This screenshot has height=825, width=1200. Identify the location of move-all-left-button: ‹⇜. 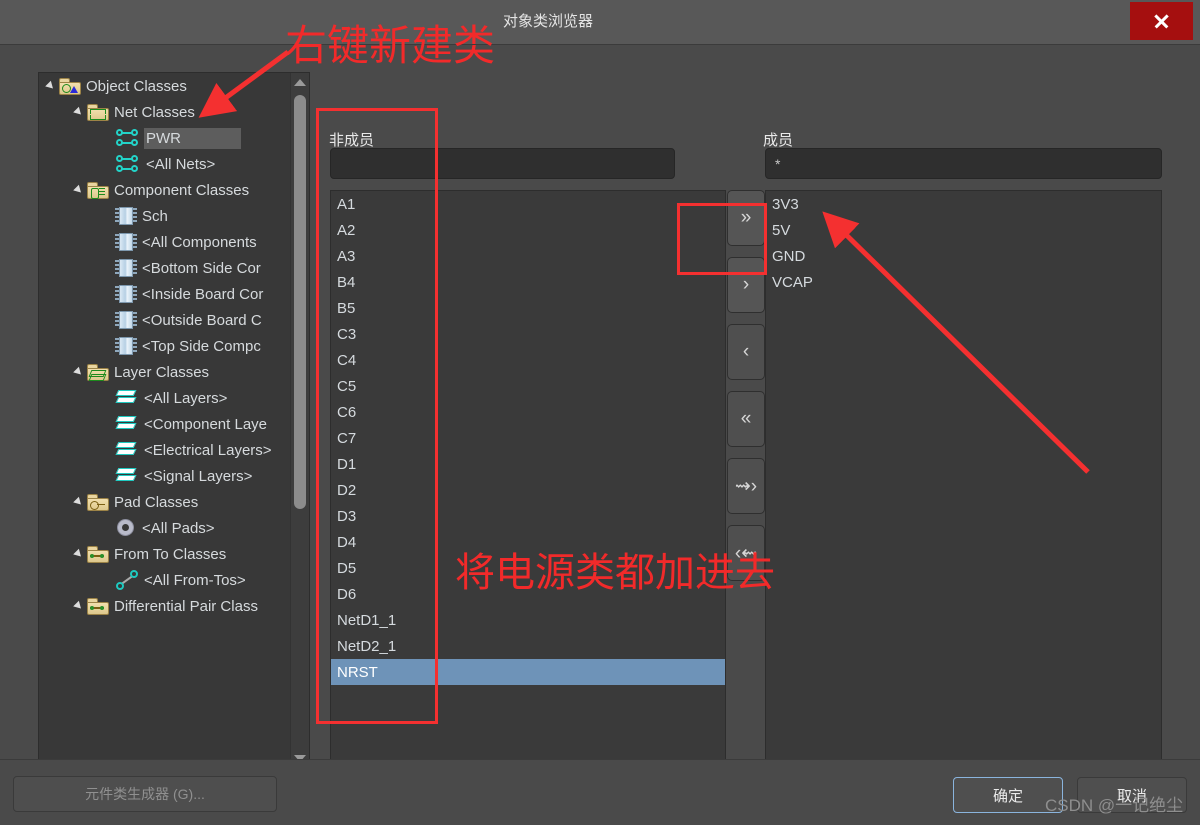
(746, 553).